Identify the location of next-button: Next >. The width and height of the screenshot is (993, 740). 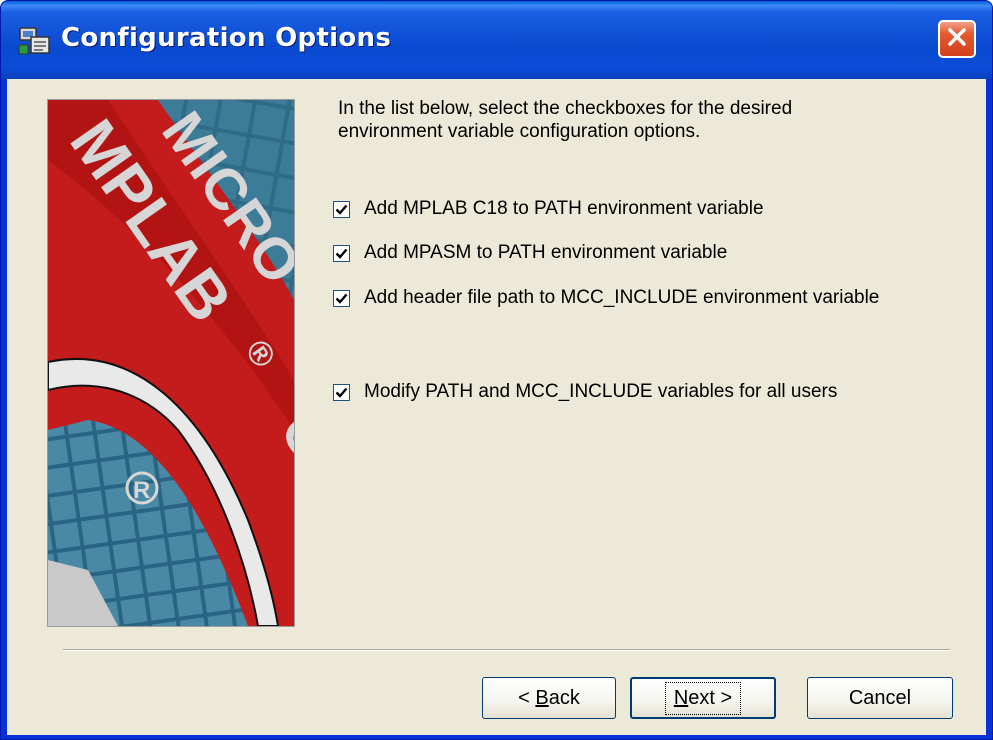
(703, 698).